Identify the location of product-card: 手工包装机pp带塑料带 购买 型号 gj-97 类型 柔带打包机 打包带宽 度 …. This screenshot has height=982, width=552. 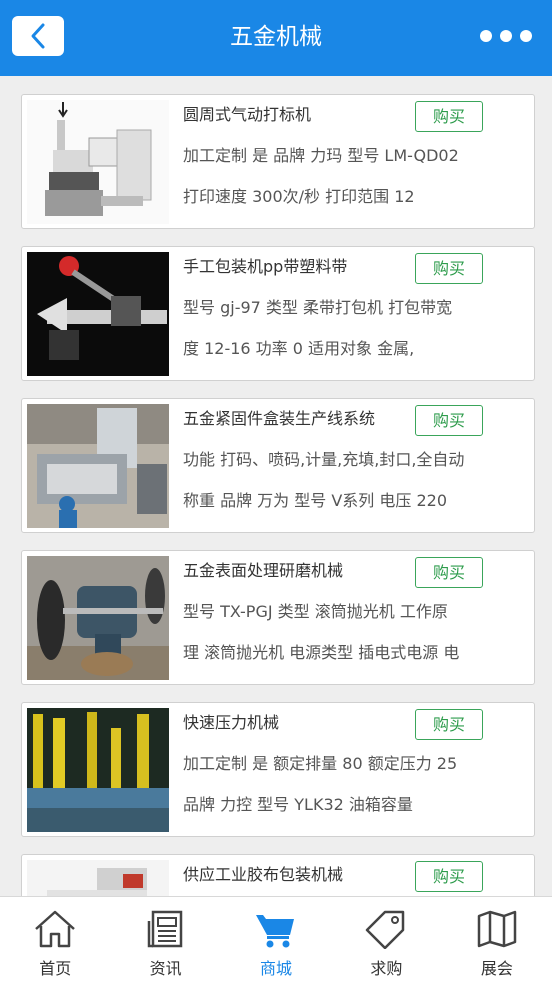
(278, 313).